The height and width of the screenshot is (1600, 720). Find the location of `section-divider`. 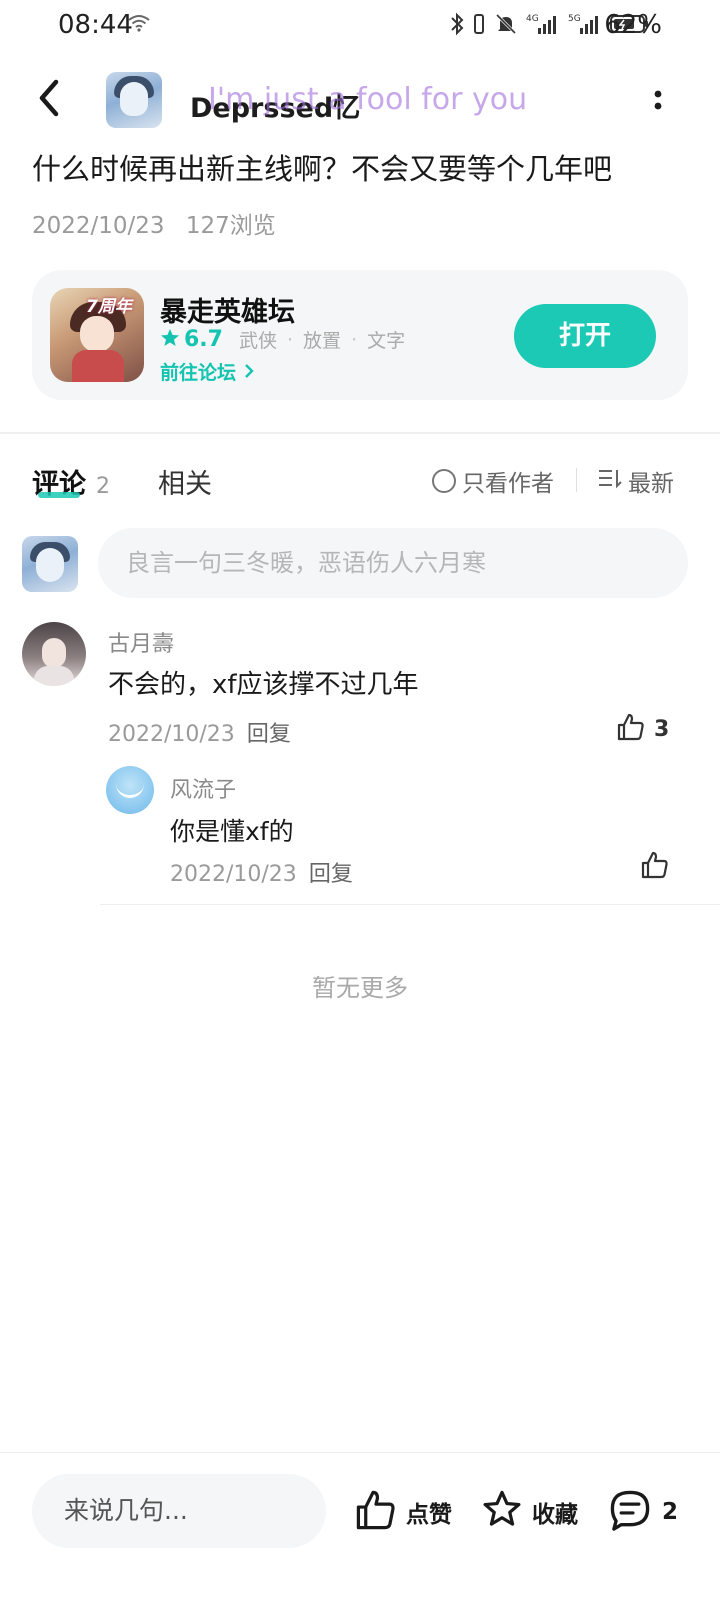

section-divider is located at coordinates (360, 433).